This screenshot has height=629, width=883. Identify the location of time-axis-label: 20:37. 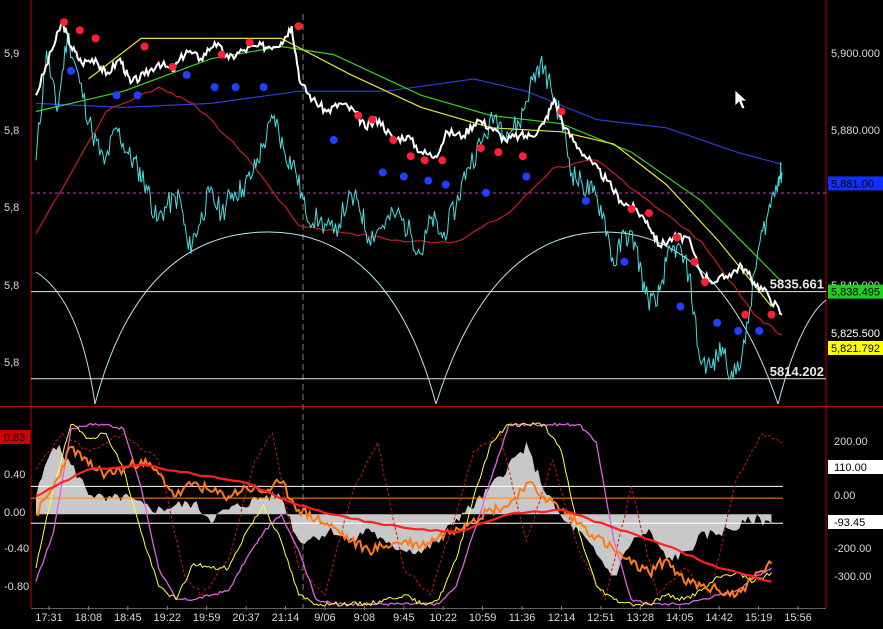
(246, 618).